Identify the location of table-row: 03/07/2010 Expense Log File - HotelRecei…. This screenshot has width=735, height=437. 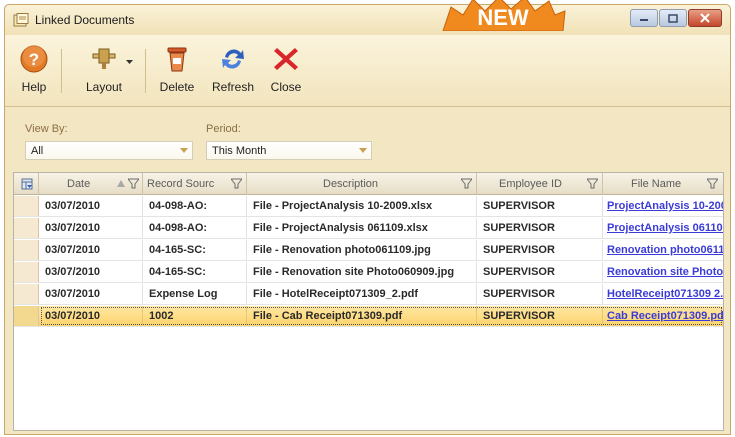
(368, 294).